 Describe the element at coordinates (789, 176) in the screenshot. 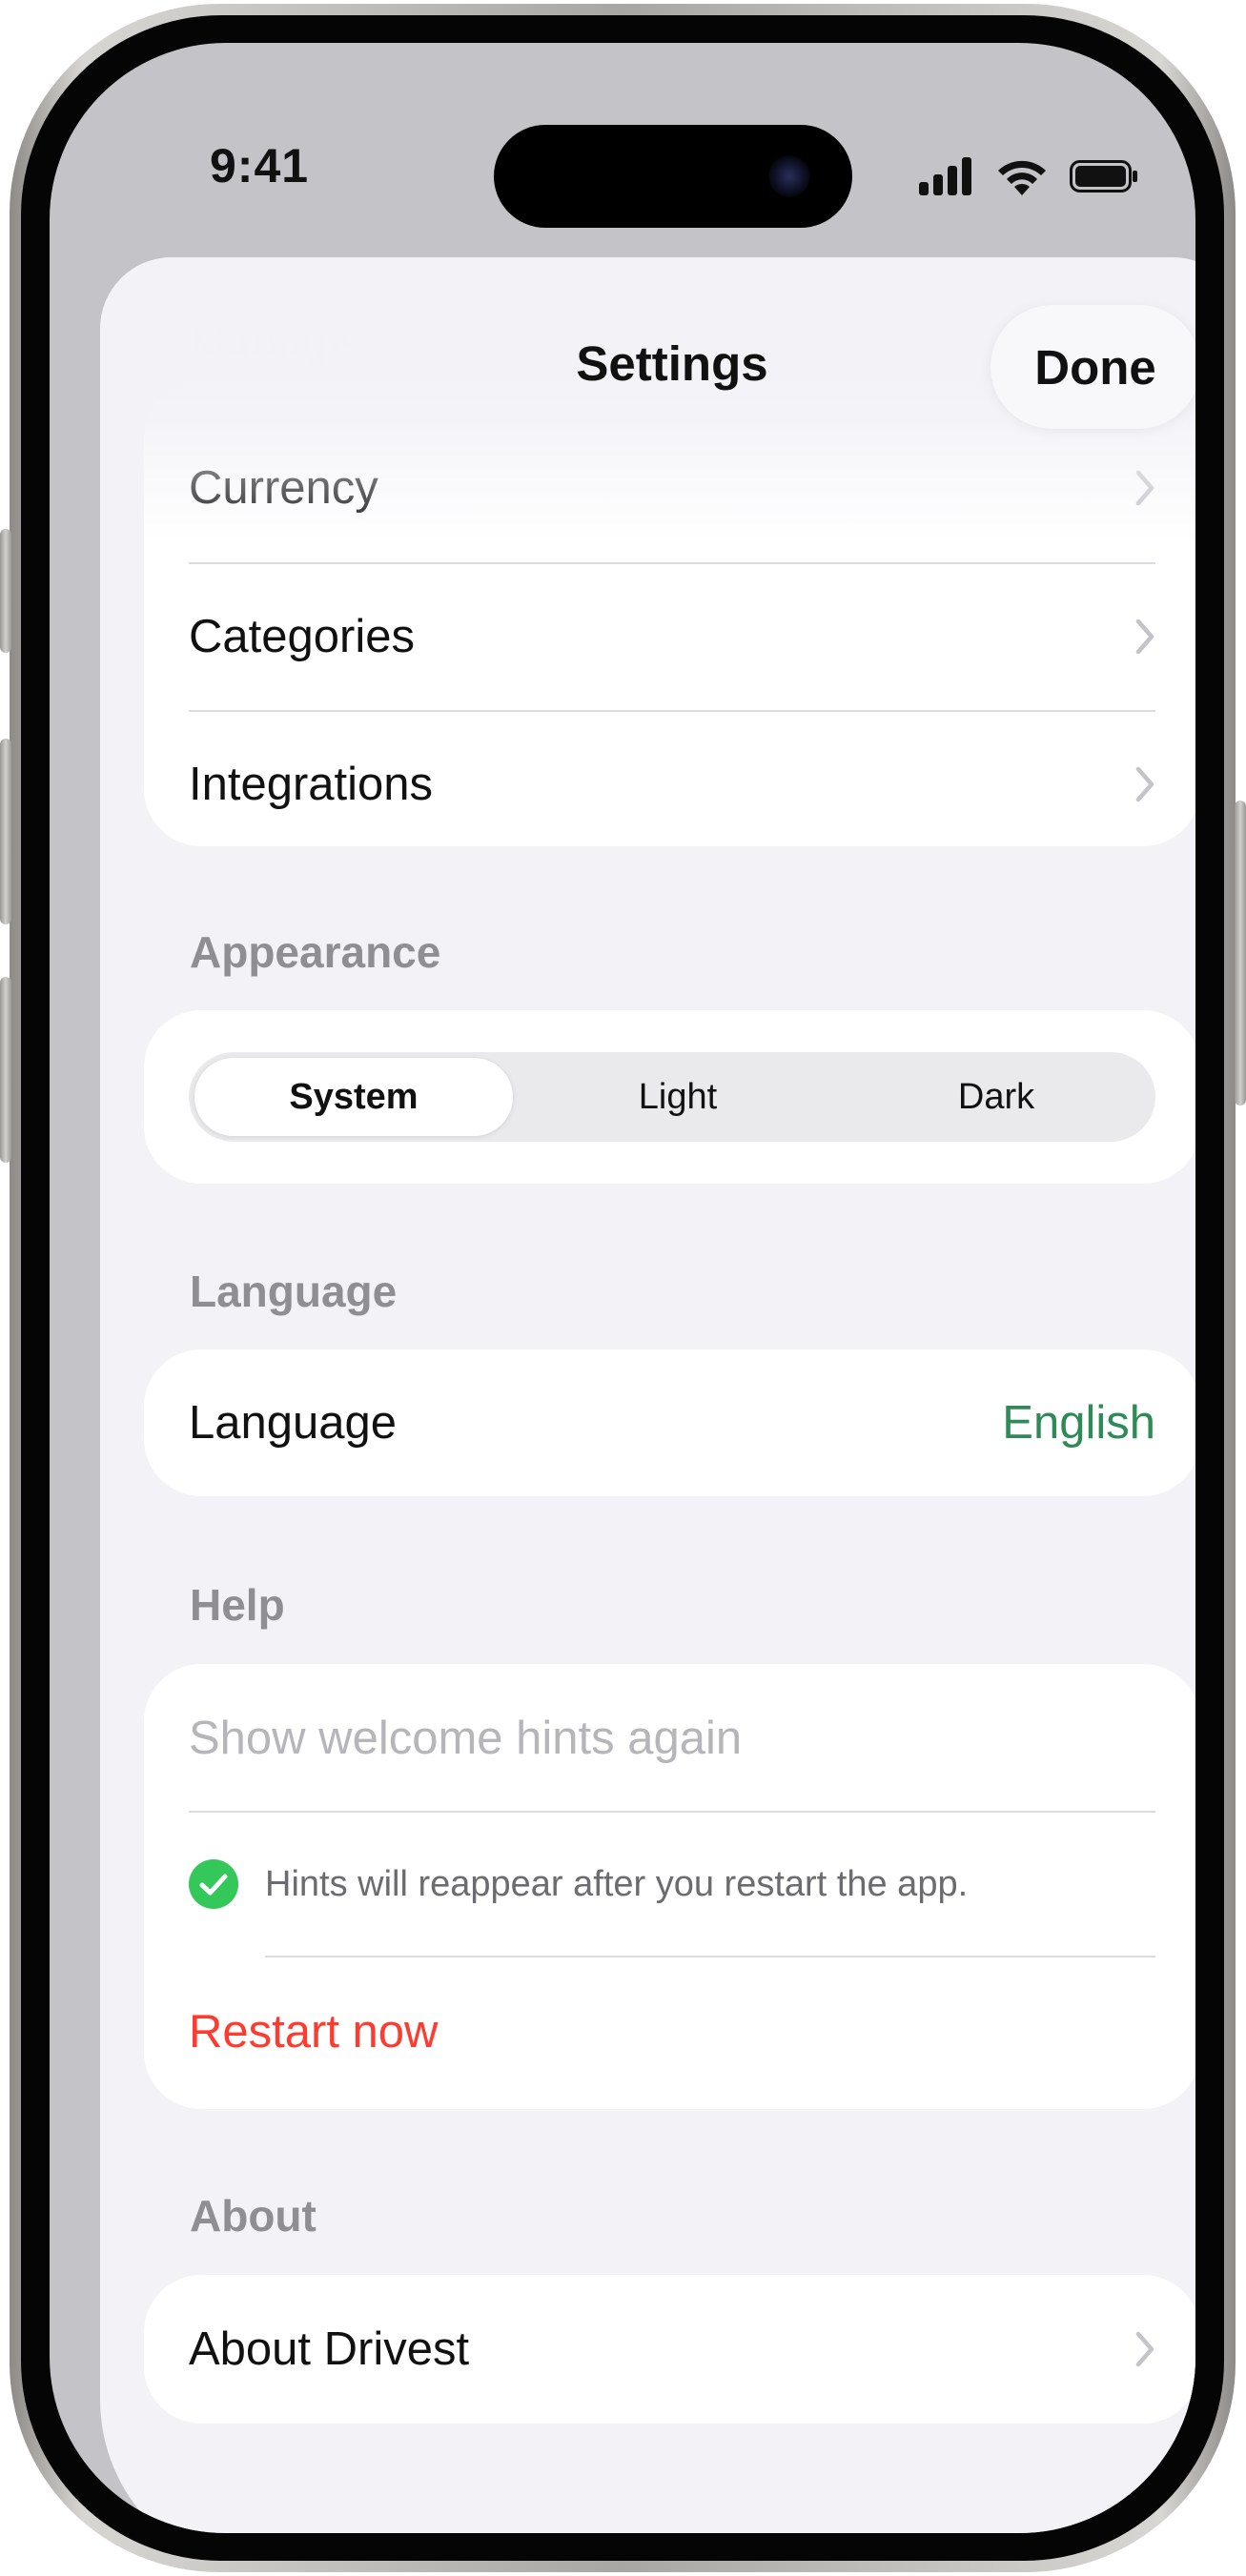

I see `front-camera-icon` at that location.